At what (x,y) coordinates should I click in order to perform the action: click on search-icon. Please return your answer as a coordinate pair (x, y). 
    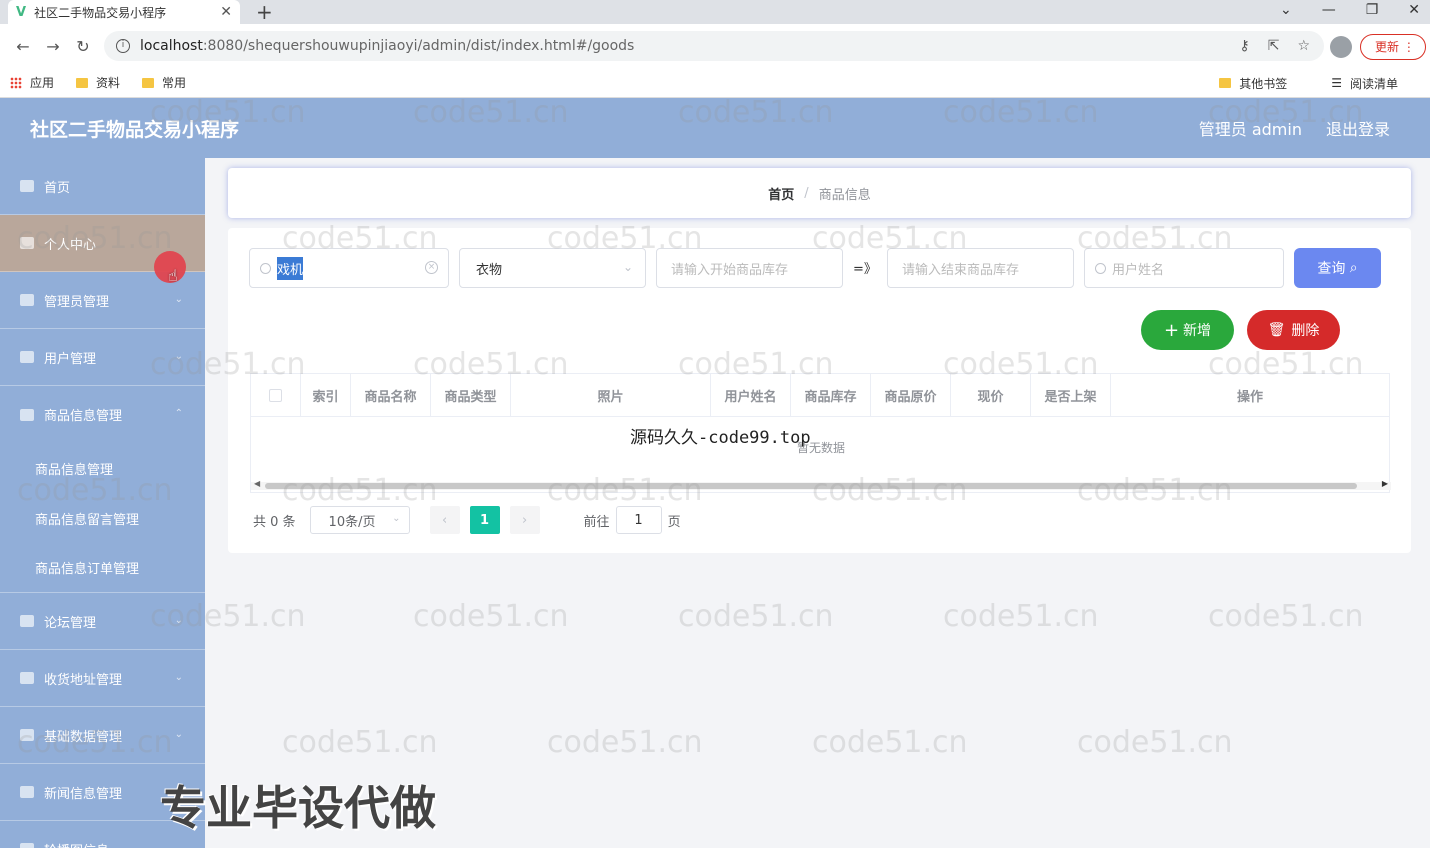
    Looking at the image, I should click on (1100, 268).